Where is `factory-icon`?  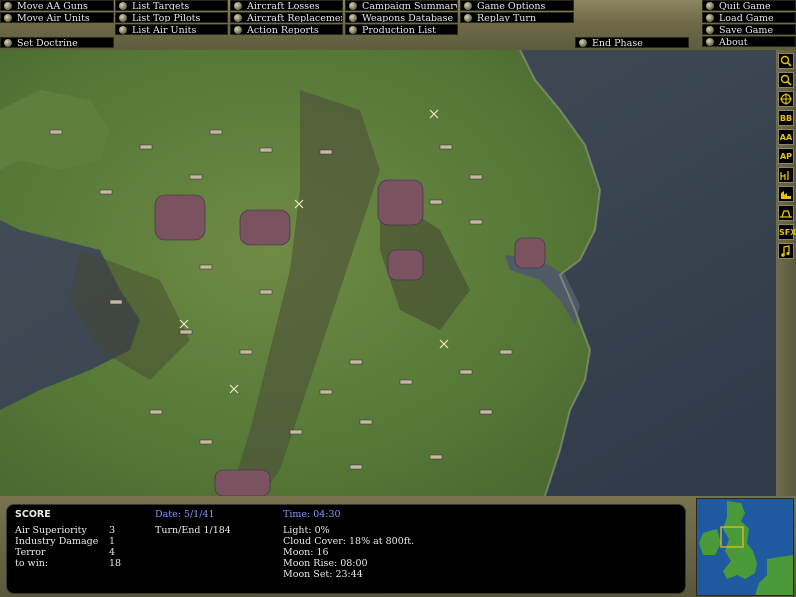
factory-icon is located at coordinates (786, 194).